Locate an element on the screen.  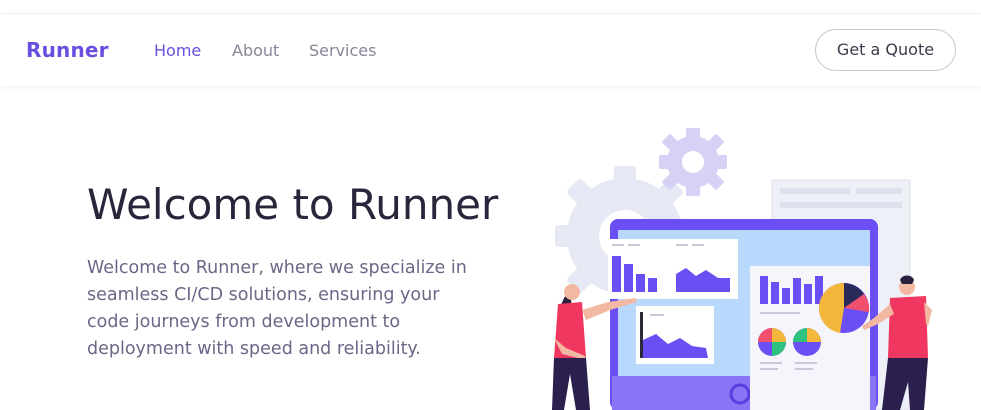
top-strip is located at coordinates (490, 7).